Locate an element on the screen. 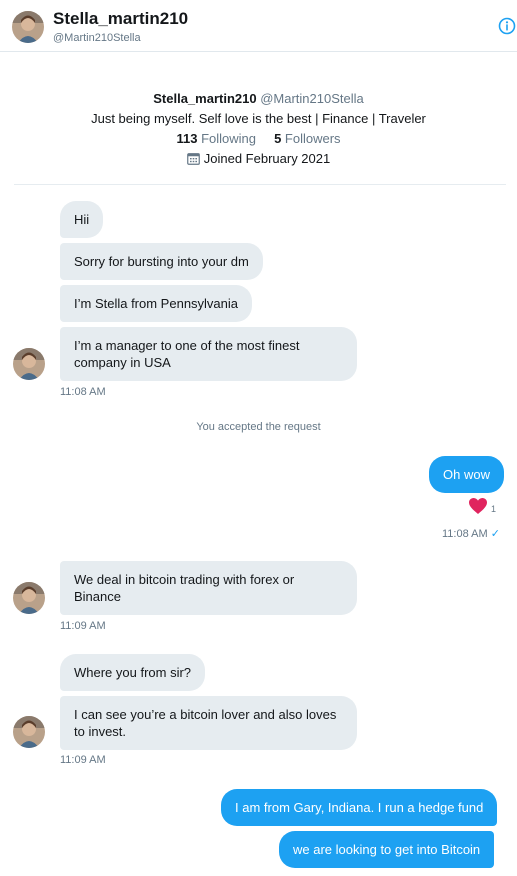  following-label: Following is located at coordinates (228, 138).